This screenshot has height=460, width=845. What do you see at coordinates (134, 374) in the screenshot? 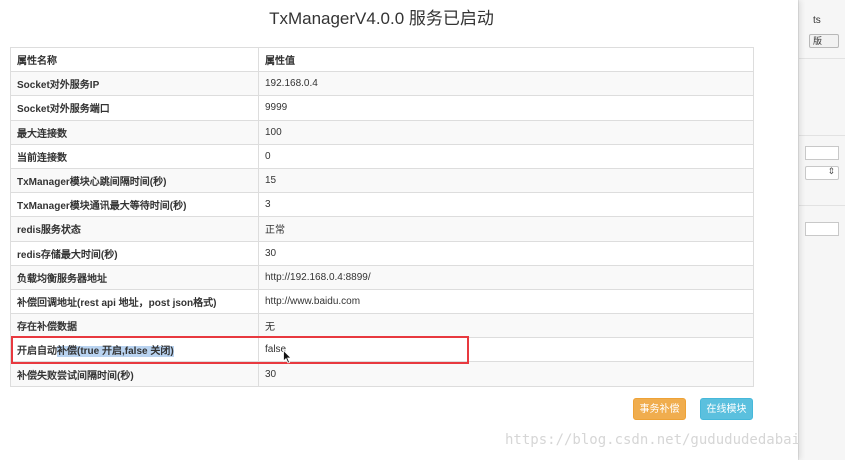
I see `property-name: 补偿失败尝试间隔时间(秒)` at bounding box center [134, 374].